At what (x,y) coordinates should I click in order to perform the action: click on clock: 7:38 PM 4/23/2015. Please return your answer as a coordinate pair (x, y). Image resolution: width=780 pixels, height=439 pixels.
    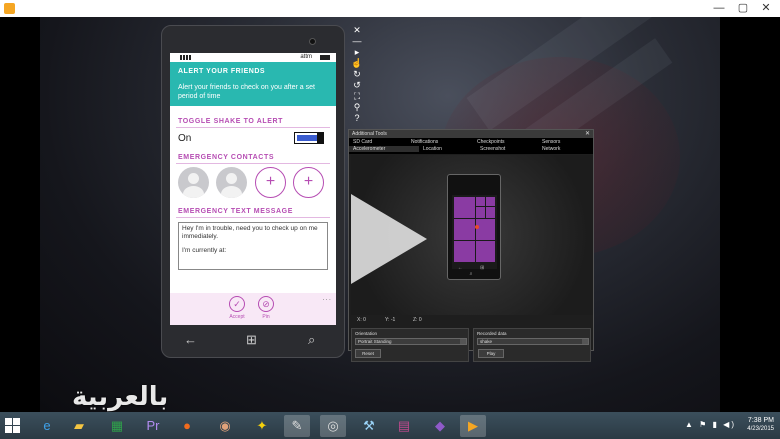
    Looking at the image, I should click on (760, 425).